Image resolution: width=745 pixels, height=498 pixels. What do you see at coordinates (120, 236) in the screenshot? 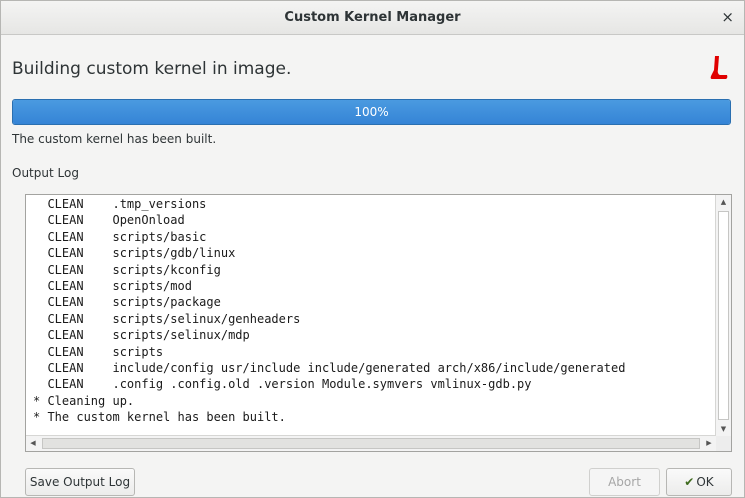
I see `log-line: CLEAN scripts/basic` at bounding box center [120, 236].